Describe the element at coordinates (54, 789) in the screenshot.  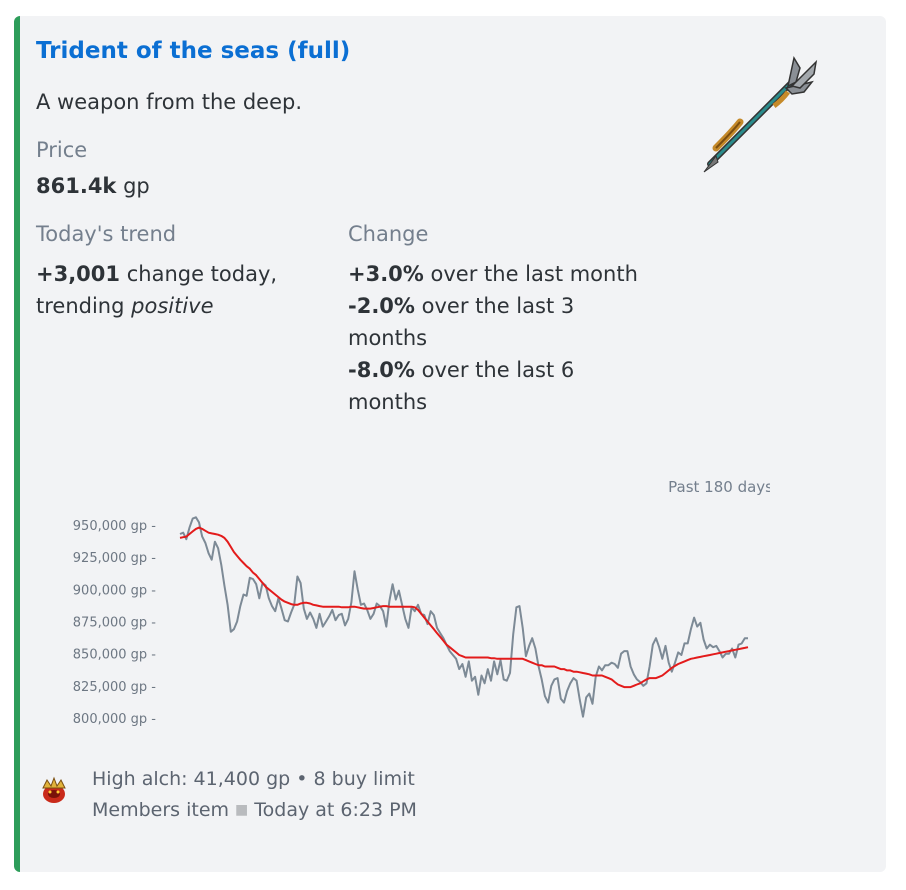
I see `members-icon` at that location.